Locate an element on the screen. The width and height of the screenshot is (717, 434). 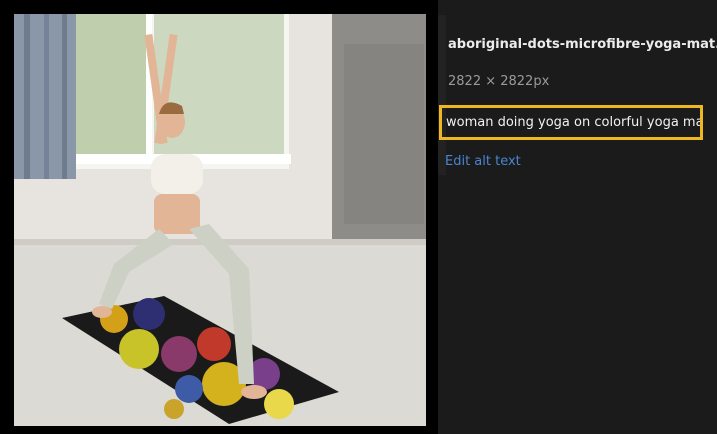
image-top-strip is located at coordinates (226, 9).